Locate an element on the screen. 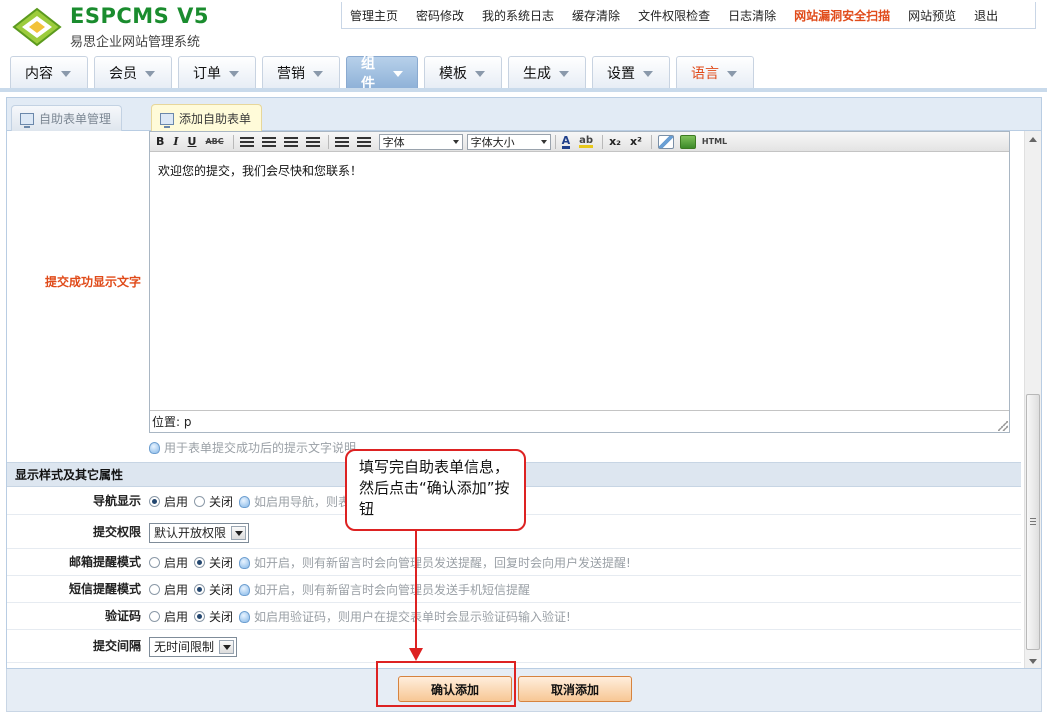 Image resolution: width=1047 pixels, height=712 pixels. bottom-action-bar: 确认添加 取消添加 is located at coordinates (524, 690).